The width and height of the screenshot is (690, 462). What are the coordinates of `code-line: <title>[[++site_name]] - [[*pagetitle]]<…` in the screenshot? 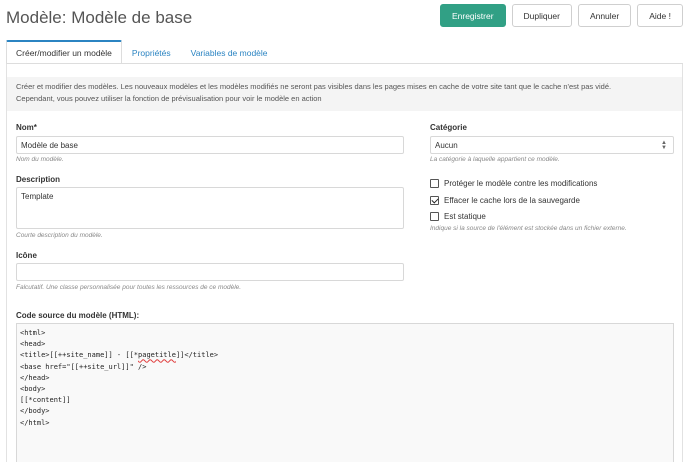 It's located at (119, 355).